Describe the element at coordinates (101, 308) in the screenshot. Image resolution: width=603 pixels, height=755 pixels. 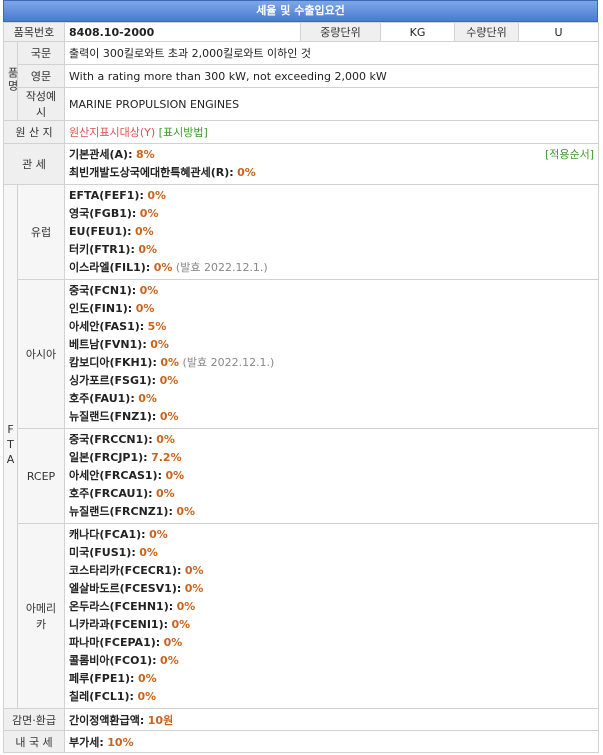
I see `fta-item-name: 인도(FIN1):` at that location.